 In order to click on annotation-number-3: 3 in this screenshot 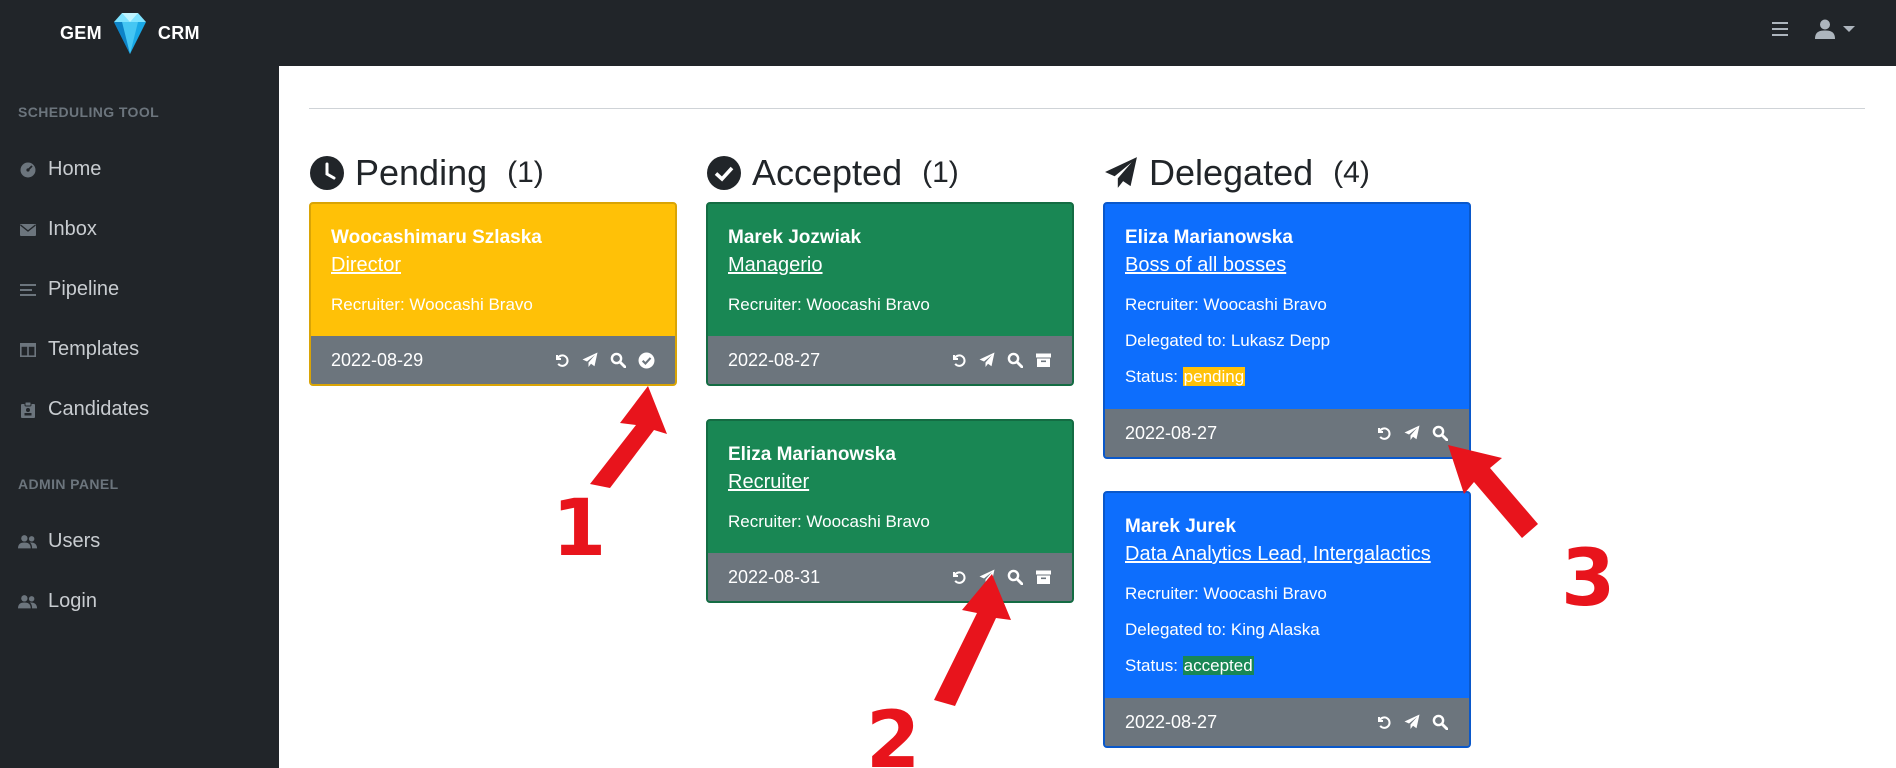, I will do `click(1588, 579)`.